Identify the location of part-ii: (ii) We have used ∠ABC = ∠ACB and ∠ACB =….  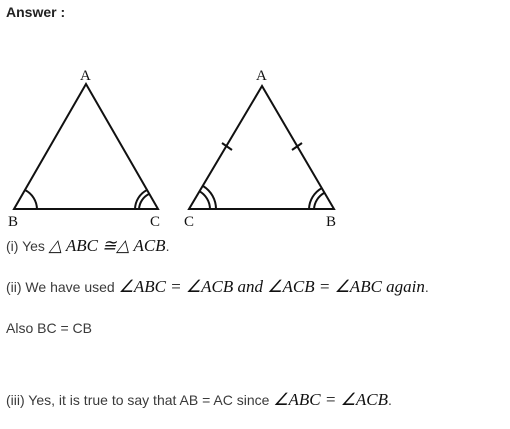
(217, 287).